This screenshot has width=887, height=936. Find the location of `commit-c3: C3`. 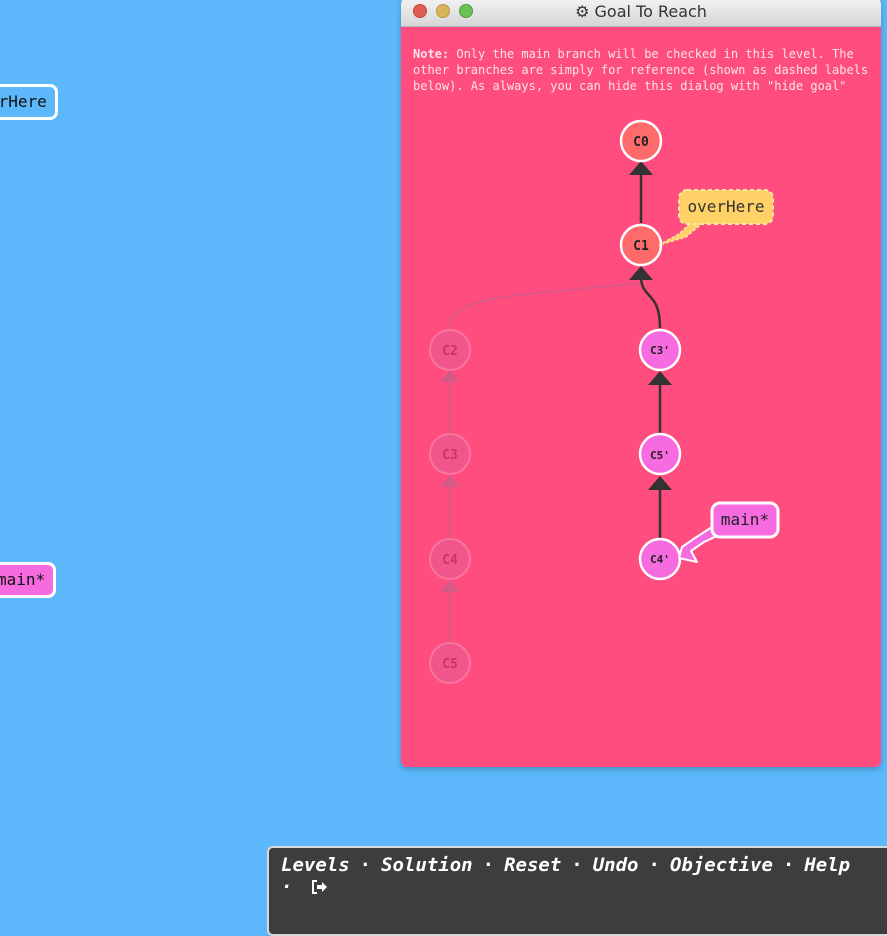

commit-c3: C3 is located at coordinates (450, 454).